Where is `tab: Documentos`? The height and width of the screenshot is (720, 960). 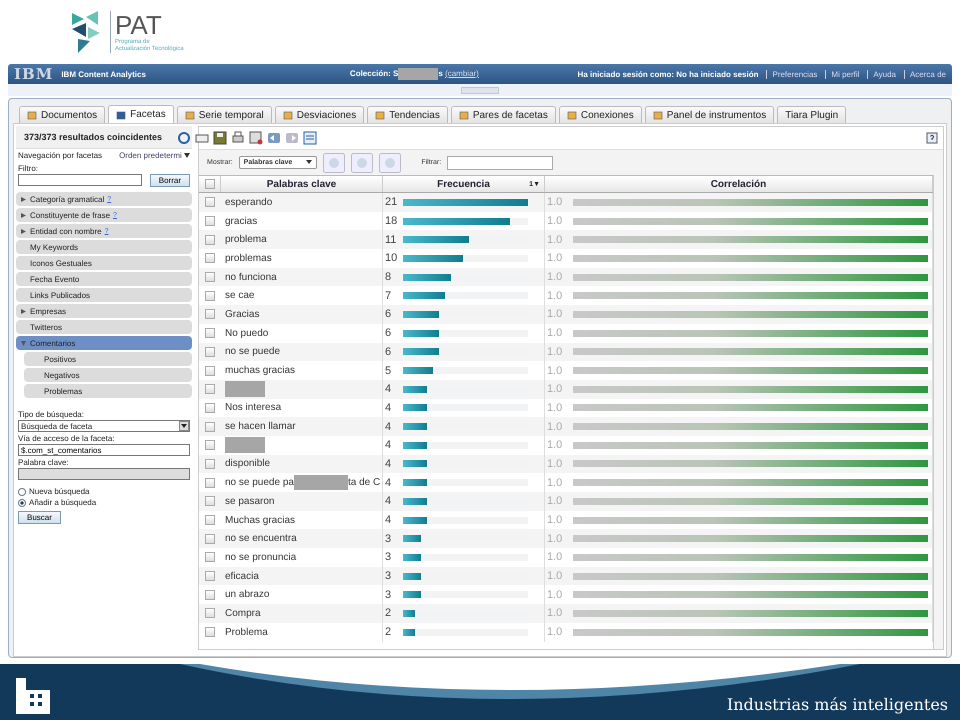 tab: Documentos is located at coordinates (62, 114).